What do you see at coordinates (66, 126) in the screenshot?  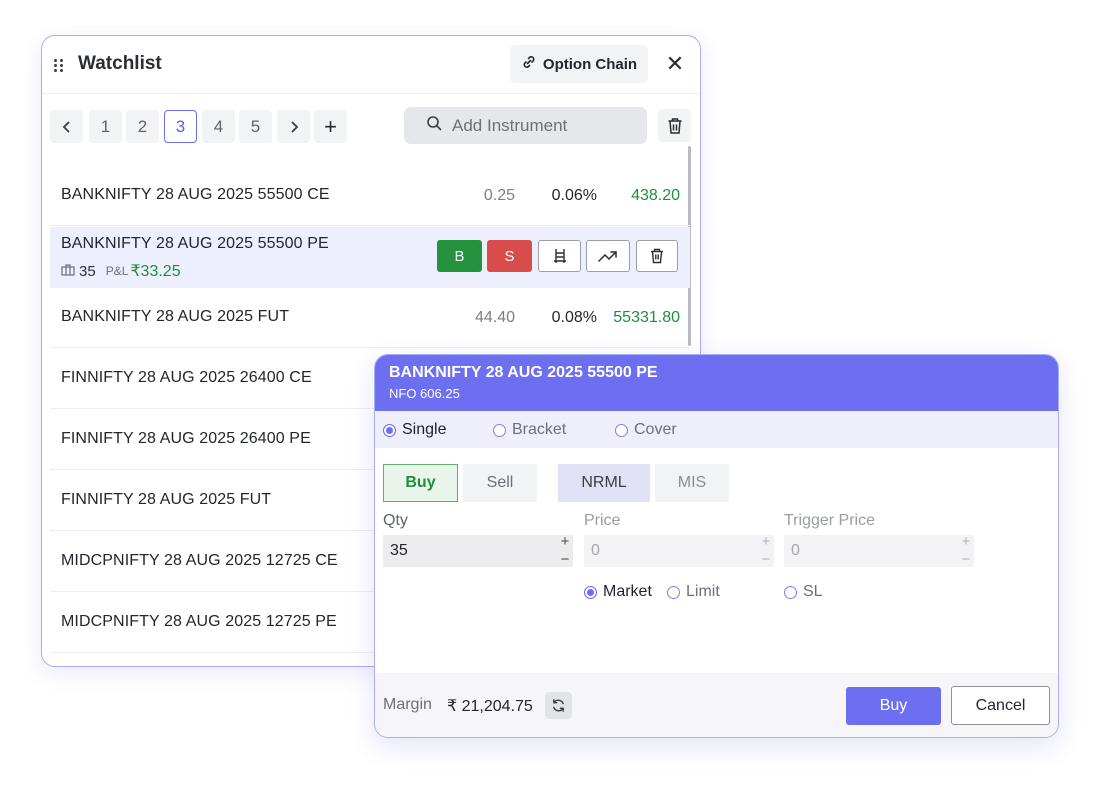 I see `chevron-left-icon` at bounding box center [66, 126].